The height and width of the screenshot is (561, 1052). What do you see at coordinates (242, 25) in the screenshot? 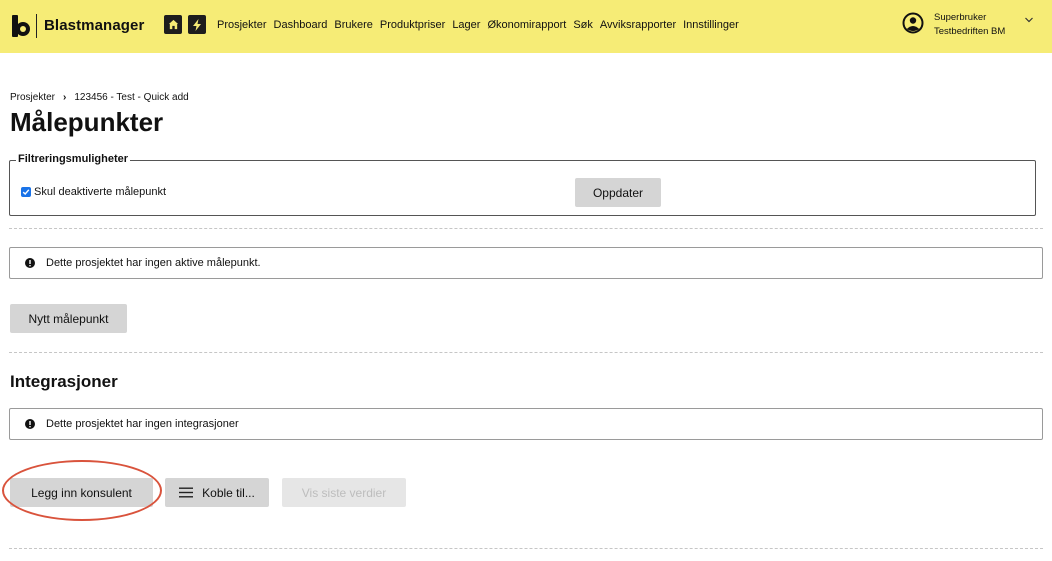
I see `nav-item-prosjekter: Prosjekter` at bounding box center [242, 25].